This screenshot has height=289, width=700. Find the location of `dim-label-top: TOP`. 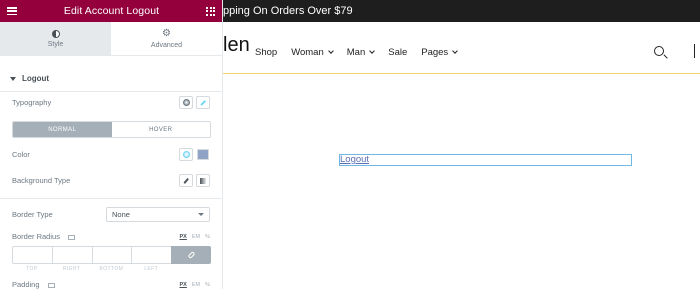

dim-label-top: TOP is located at coordinates (32, 269).